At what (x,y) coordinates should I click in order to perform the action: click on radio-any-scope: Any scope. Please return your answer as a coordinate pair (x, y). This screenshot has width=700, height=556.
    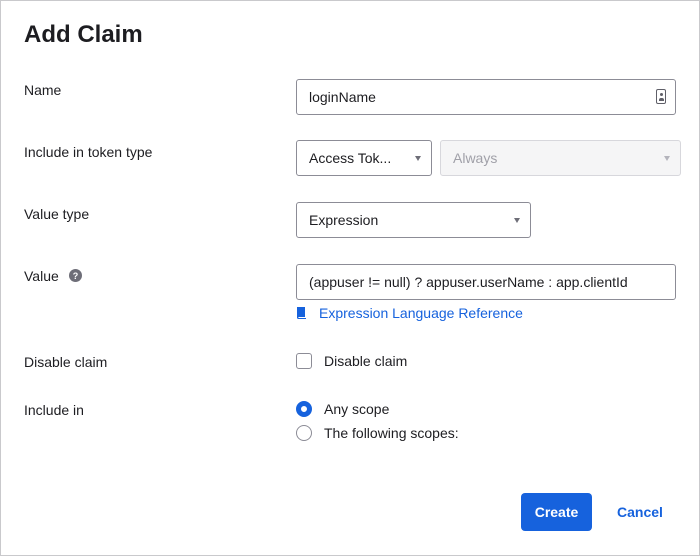
    Looking at the image, I should click on (342, 409).